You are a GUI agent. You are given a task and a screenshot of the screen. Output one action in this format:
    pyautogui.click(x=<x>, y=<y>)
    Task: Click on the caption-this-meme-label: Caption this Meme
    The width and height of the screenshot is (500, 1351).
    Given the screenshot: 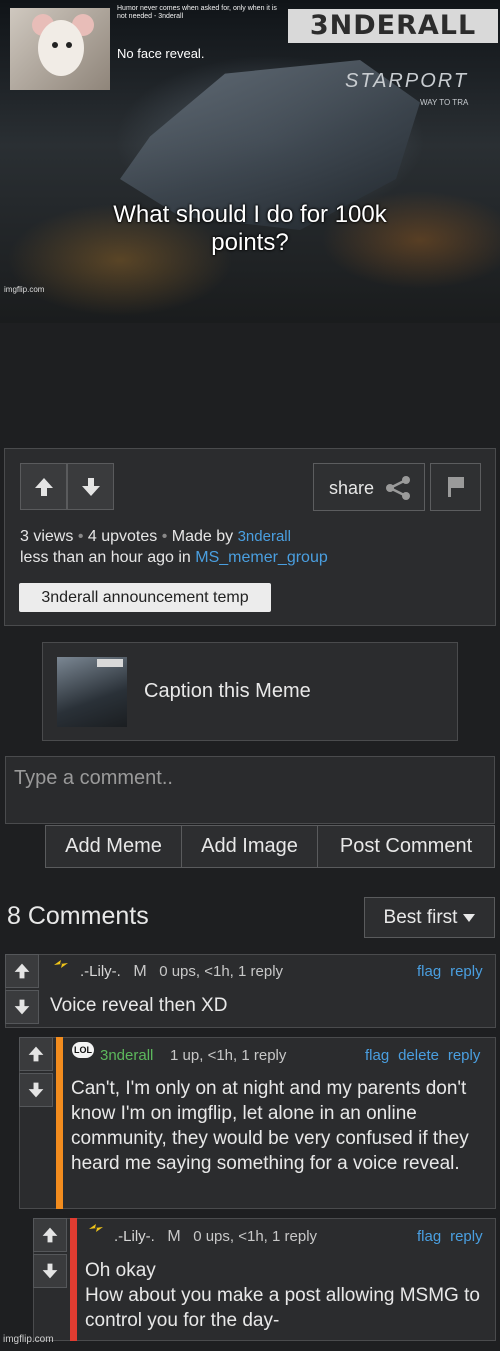 What is the action you would take?
    pyautogui.click(x=227, y=691)
    